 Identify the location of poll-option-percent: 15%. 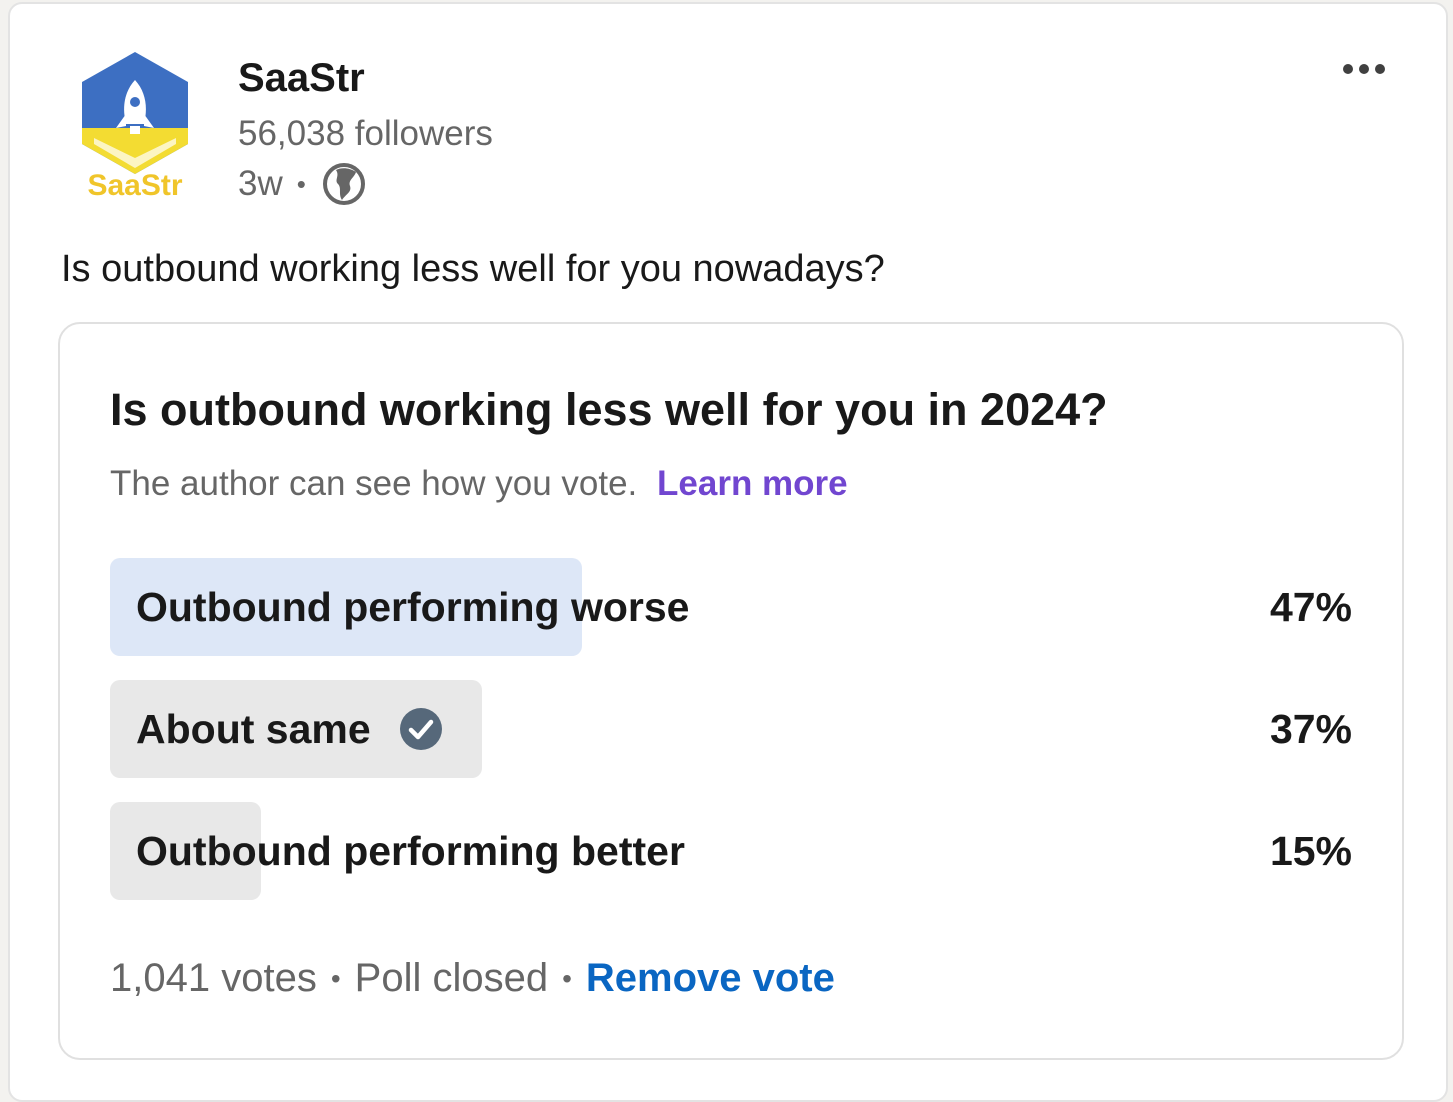
(1310, 851).